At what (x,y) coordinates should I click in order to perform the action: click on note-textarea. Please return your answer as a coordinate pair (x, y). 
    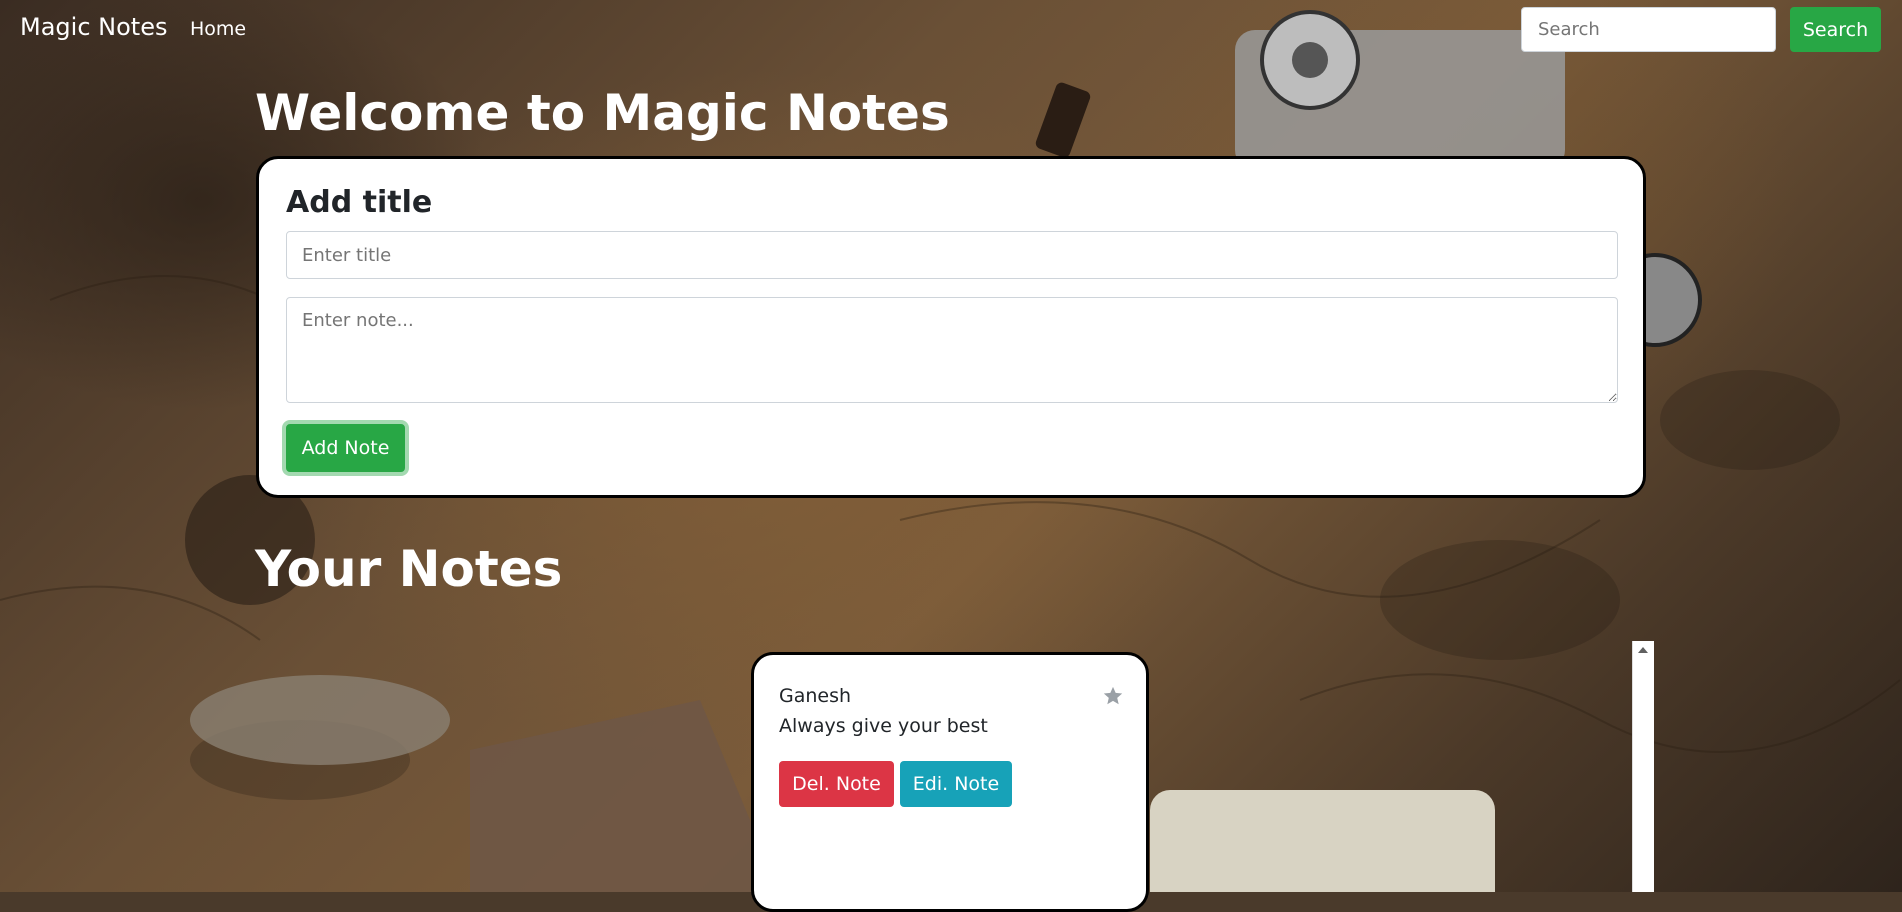
    Looking at the image, I should click on (952, 350).